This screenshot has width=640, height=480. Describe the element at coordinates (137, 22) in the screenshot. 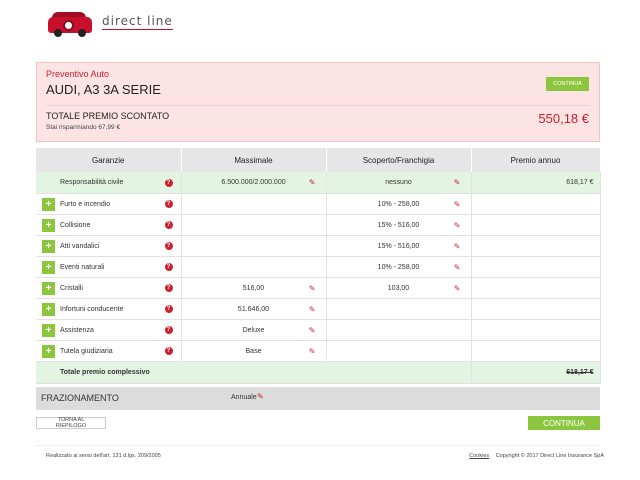

I see `logo-text: direct line` at that location.